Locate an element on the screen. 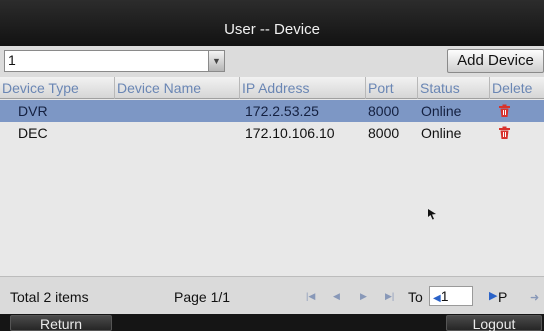 Image resolution: width=544 pixels, height=331 pixels. col-port: Port is located at coordinates (392, 88).